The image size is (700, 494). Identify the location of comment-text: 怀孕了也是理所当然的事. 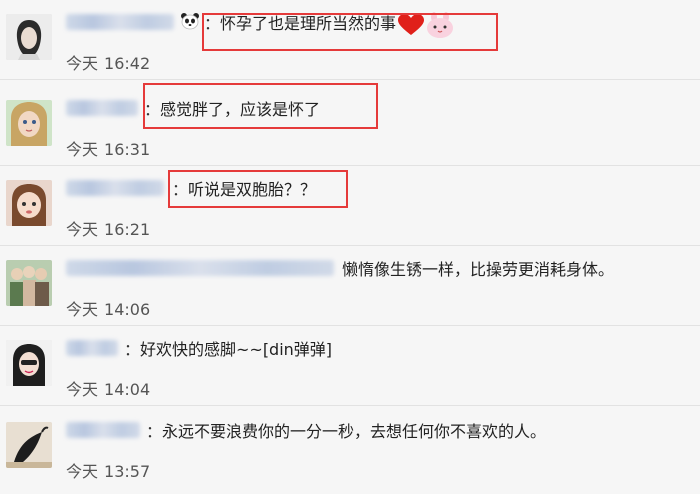
(337, 24).